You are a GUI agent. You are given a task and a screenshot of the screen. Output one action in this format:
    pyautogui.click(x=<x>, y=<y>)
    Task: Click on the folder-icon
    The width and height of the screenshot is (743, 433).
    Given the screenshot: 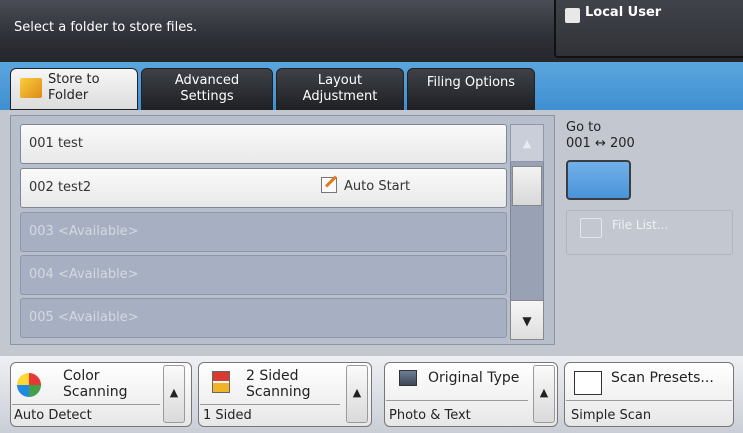 What is the action you would take?
    pyautogui.click(x=31, y=88)
    